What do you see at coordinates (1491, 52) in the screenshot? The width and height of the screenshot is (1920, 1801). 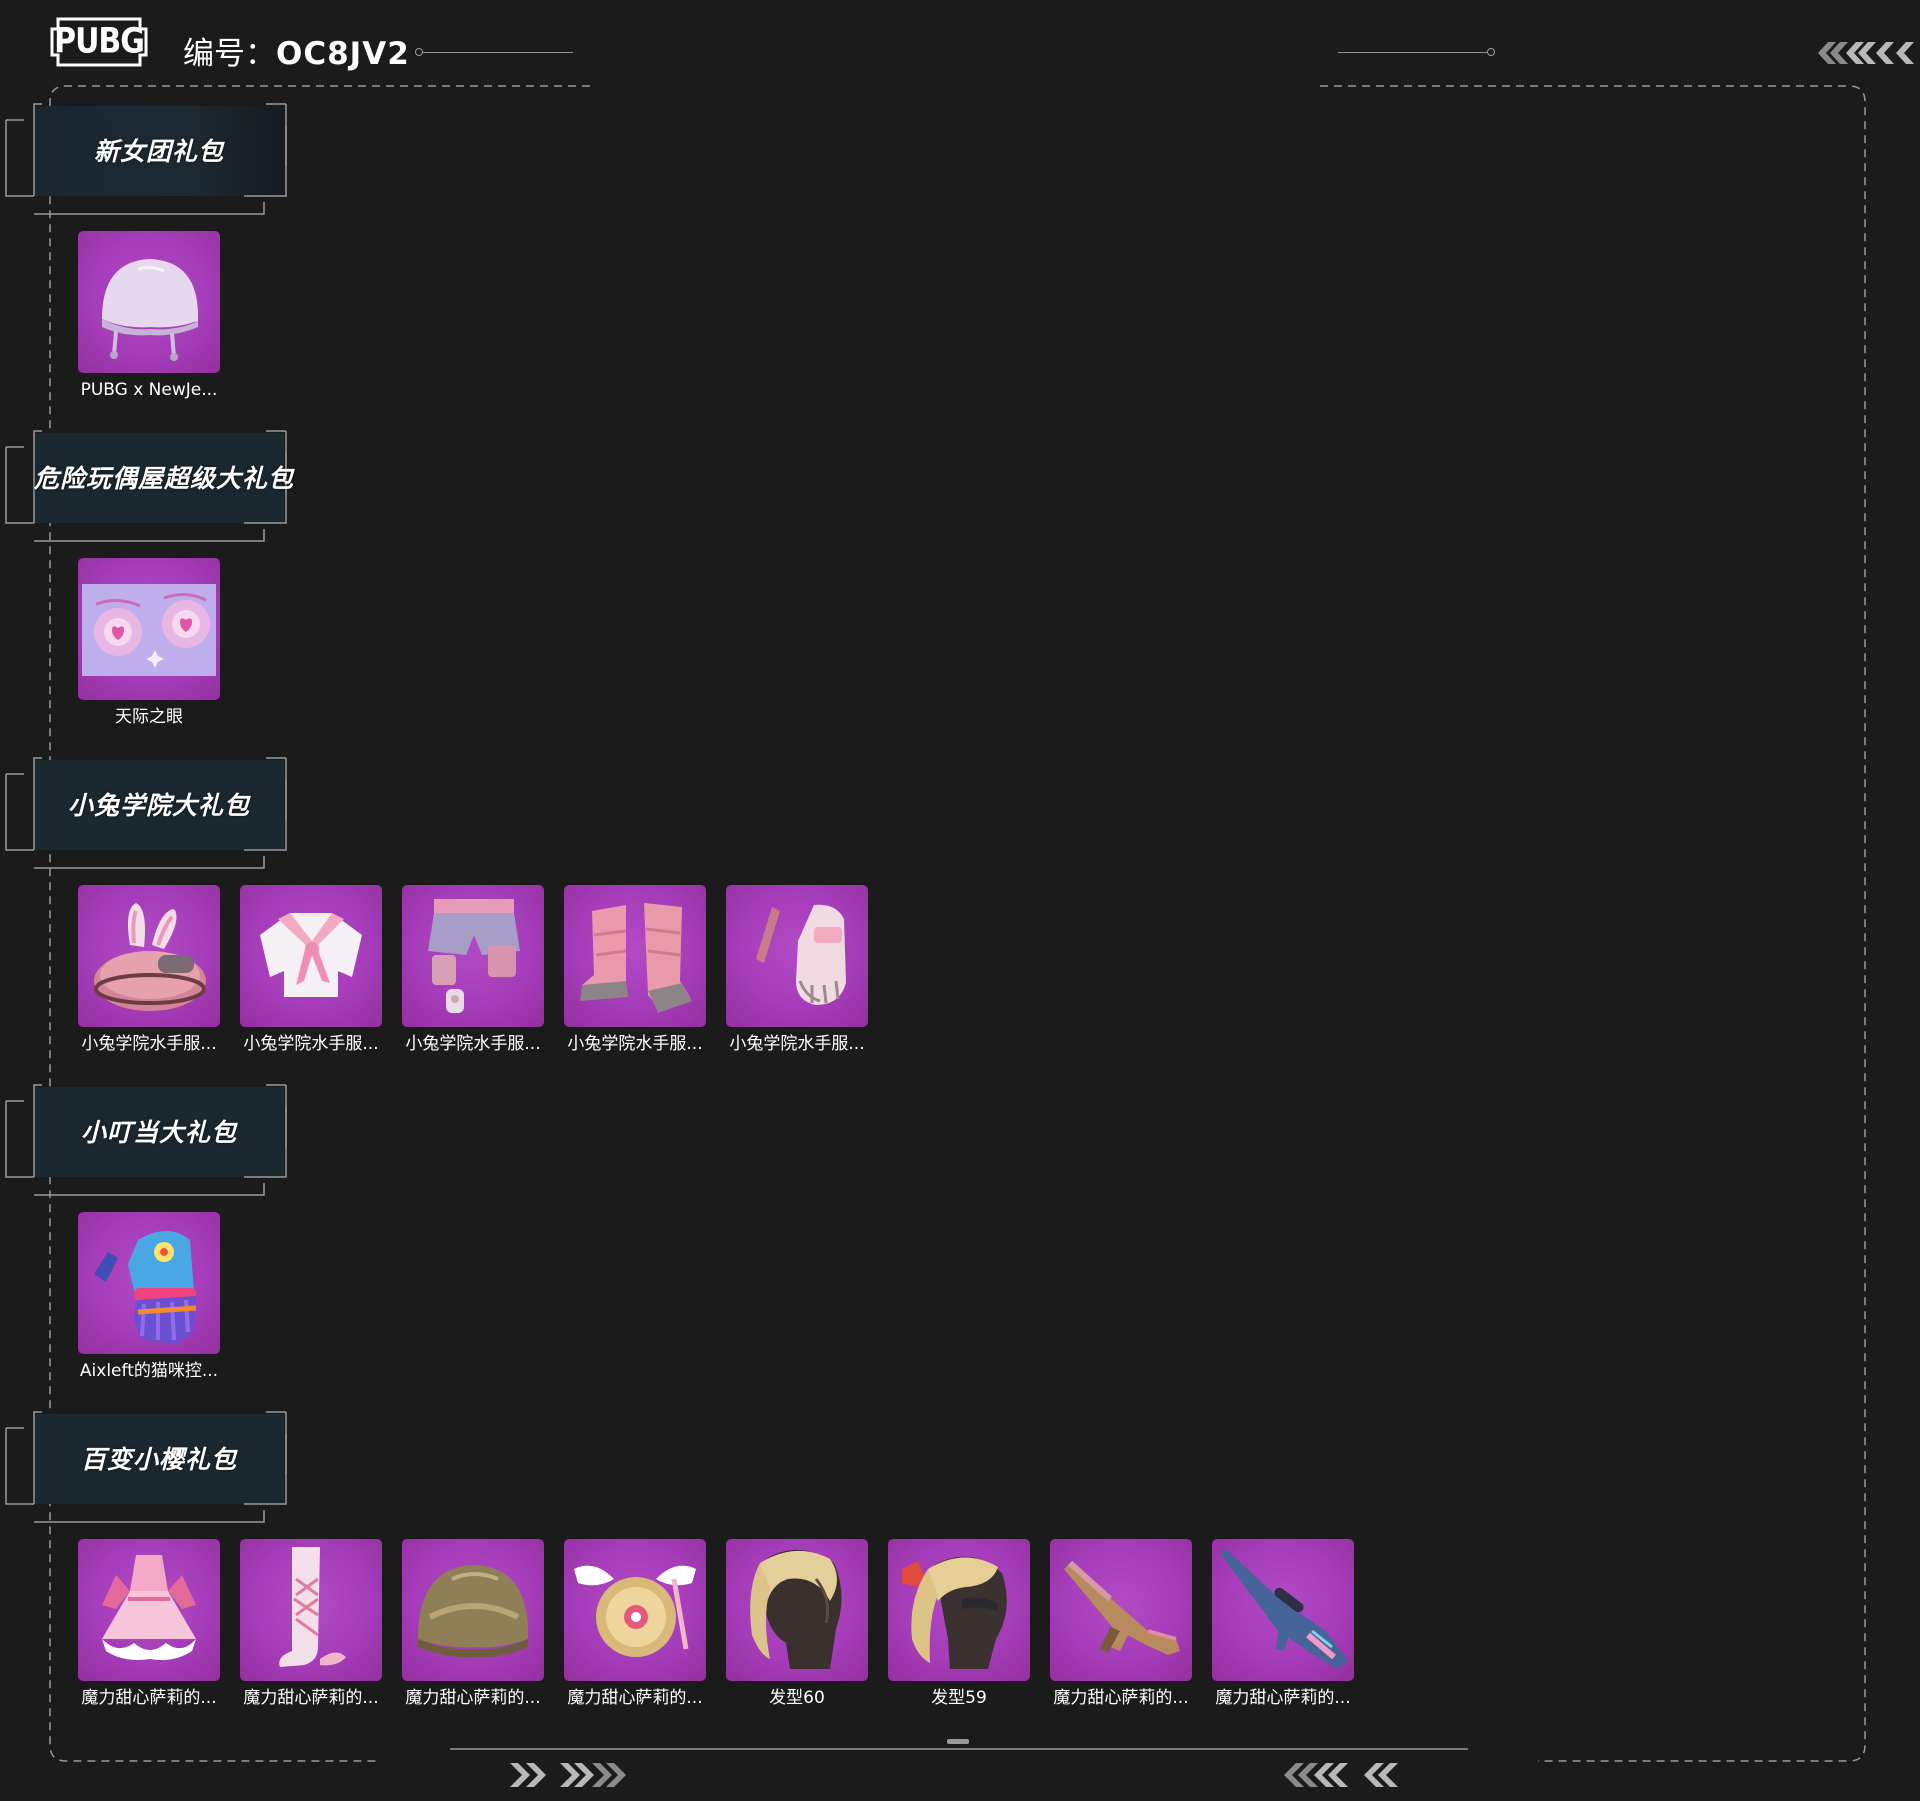 I see `header-line-dot-right` at bounding box center [1491, 52].